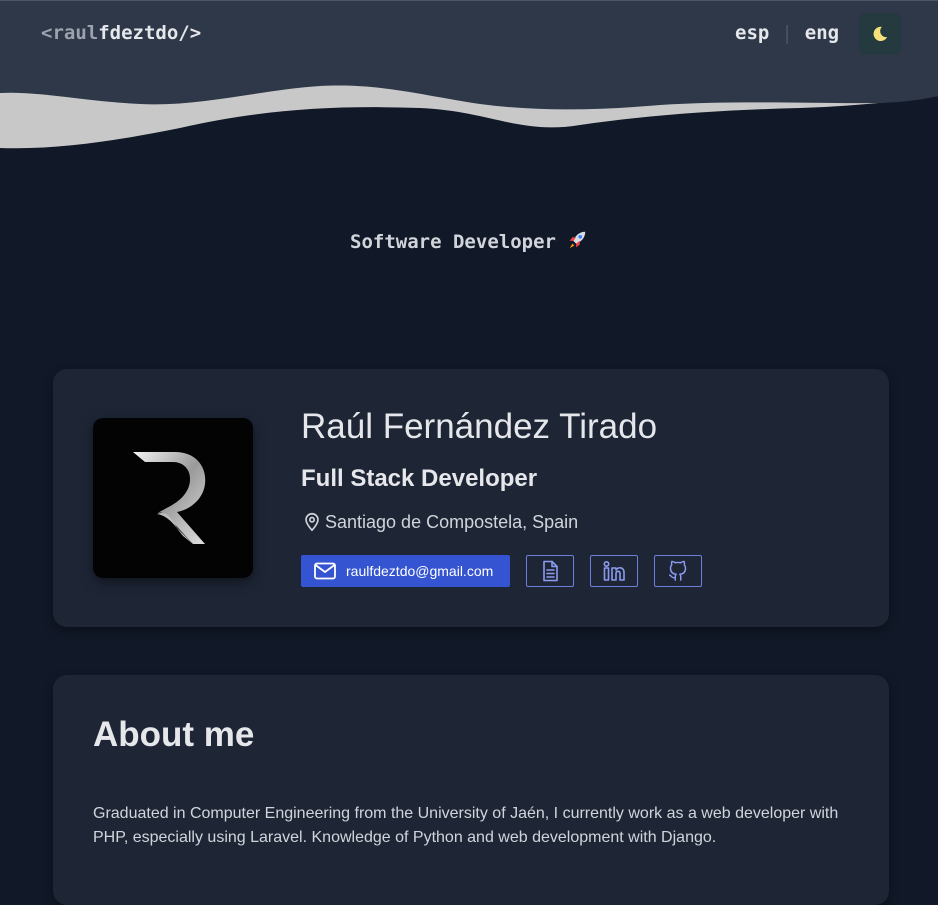 This screenshot has width=938, height=905. I want to click on email-text: raulfdeztdo@gmail.com, so click(420, 571).